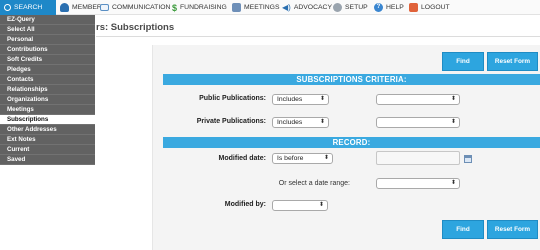 The image size is (540, 250). What do you see at coordinates (351, 142) in the screenshot?
I see `record-header: RECORD:` at bounding box center [351, 142].